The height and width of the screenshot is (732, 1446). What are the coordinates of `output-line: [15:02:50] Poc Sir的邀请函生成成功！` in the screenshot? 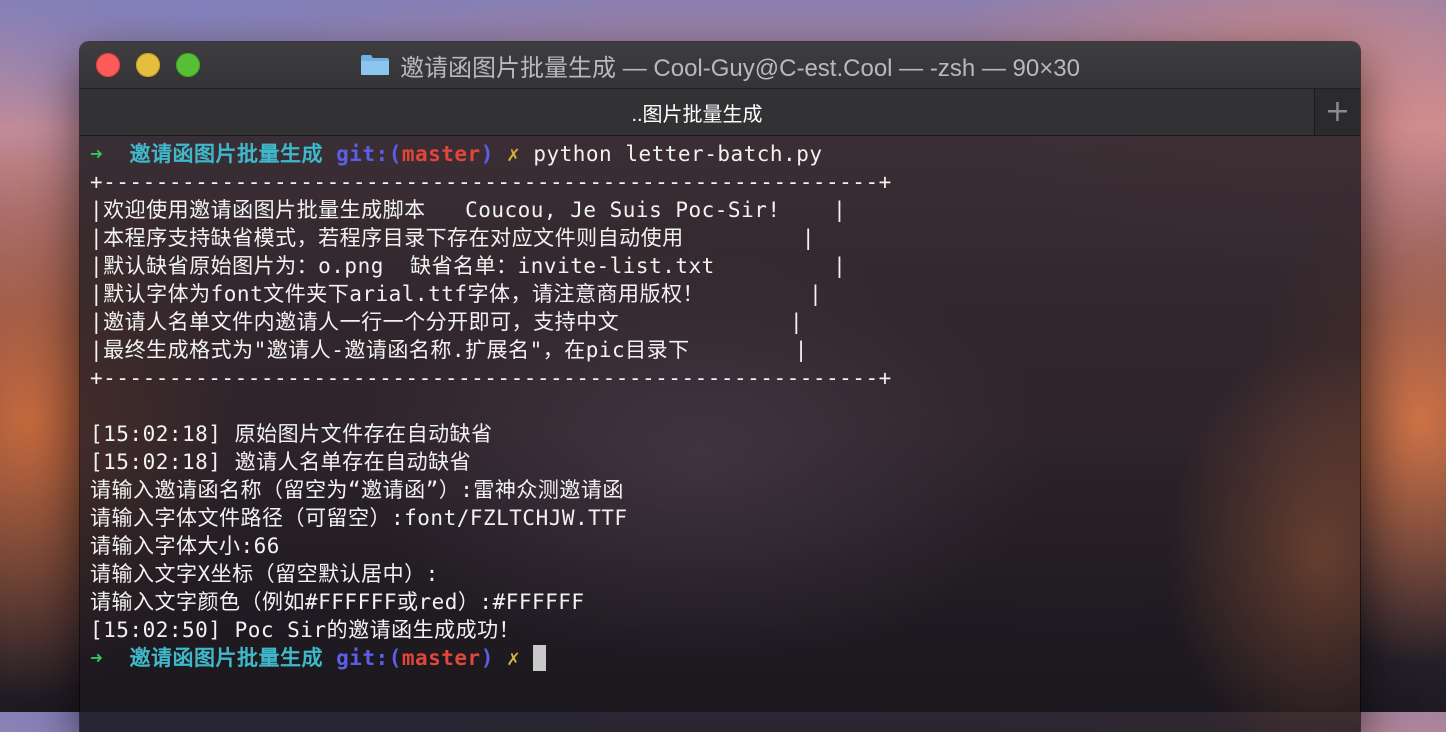 It's located at (305, 630).